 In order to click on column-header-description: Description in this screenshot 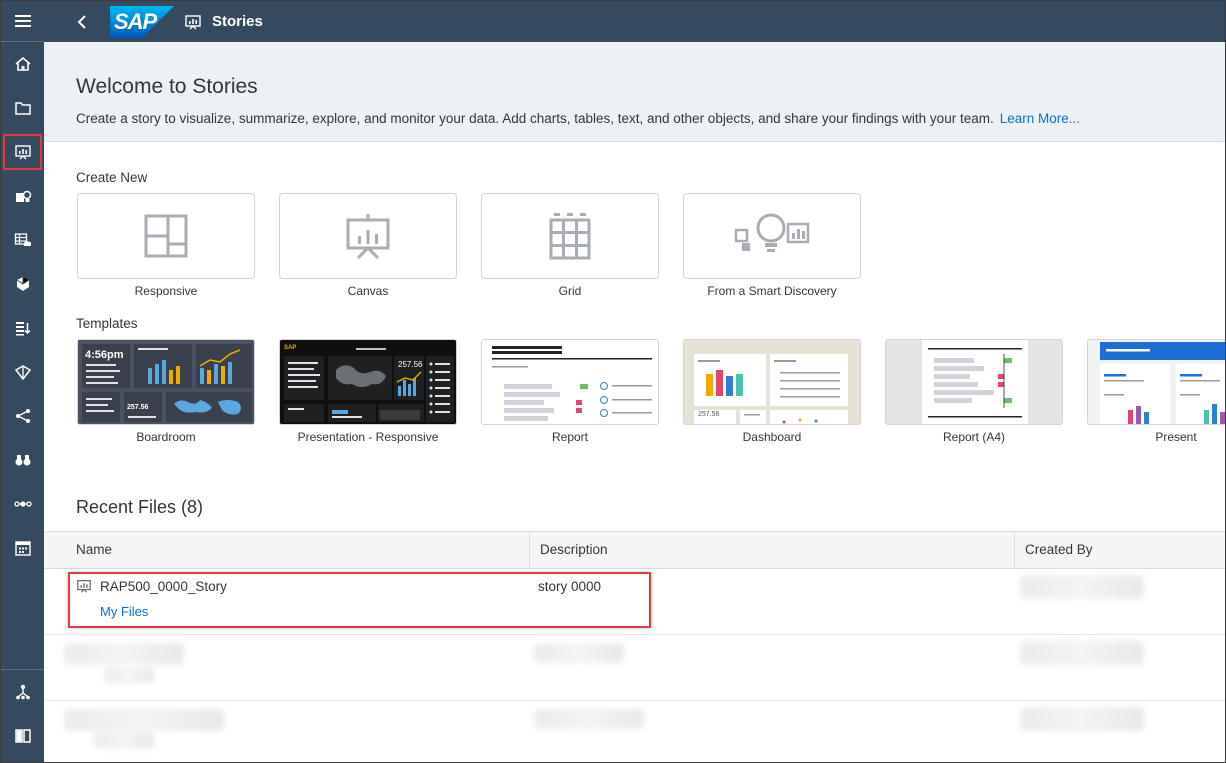, I will do `click(771, 550)`.